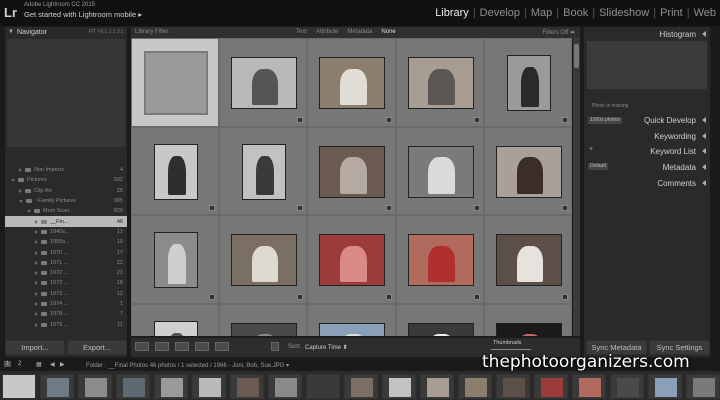  Describe the element at coordinates (326, 347) in the screenshot. I see `sort-order-select: Capture Time ⬍` at that location.